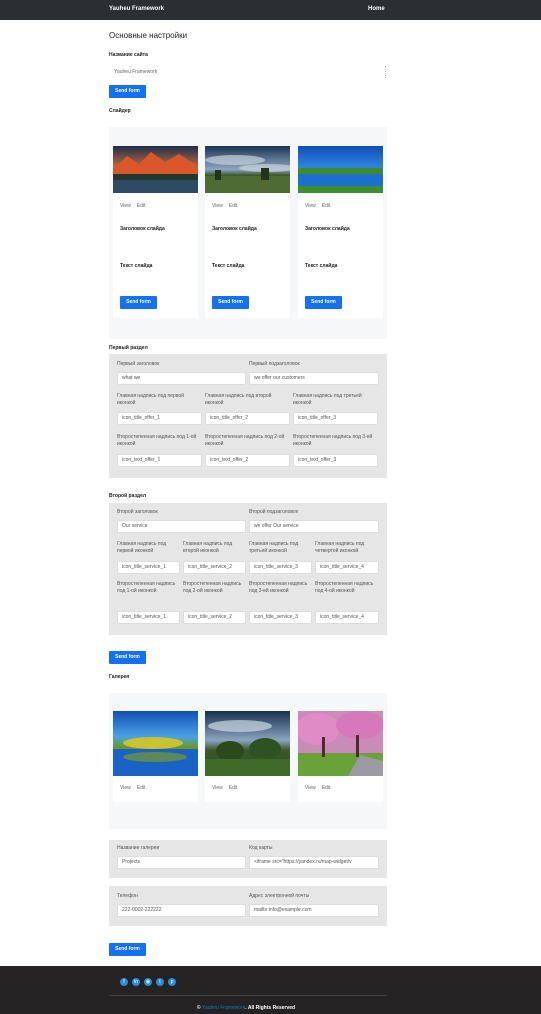 The width and height of the screenshot is (541, 1014). Describe the element at coordinates (172, 982) in the screenshot. I see `pinterest-icon: p` at that location.